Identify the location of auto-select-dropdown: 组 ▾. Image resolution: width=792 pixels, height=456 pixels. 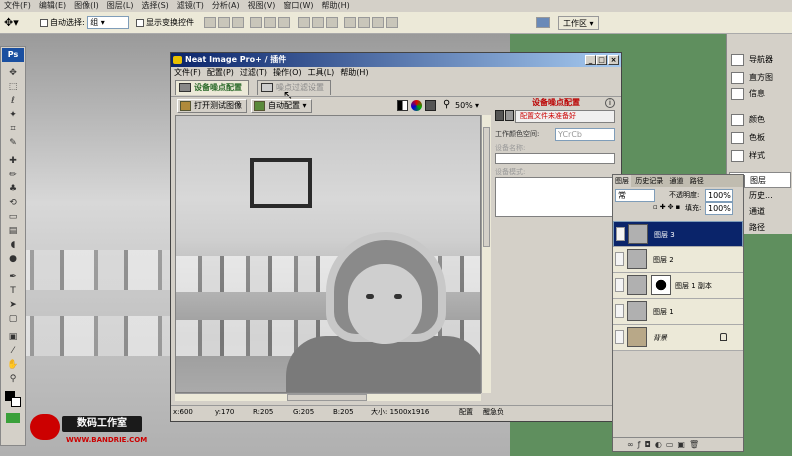
(108, 22).